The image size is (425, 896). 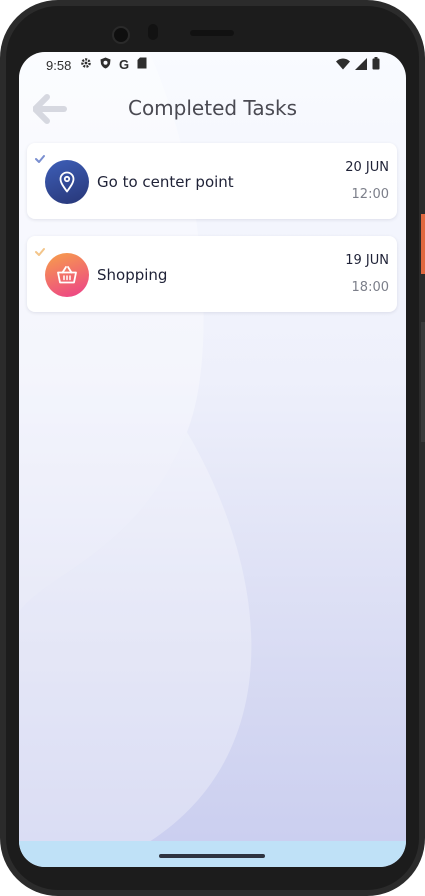 What do you see at coordinates (361, 65) in the screenshot?
I see `signal-icon` at bounding box center [361, 65].